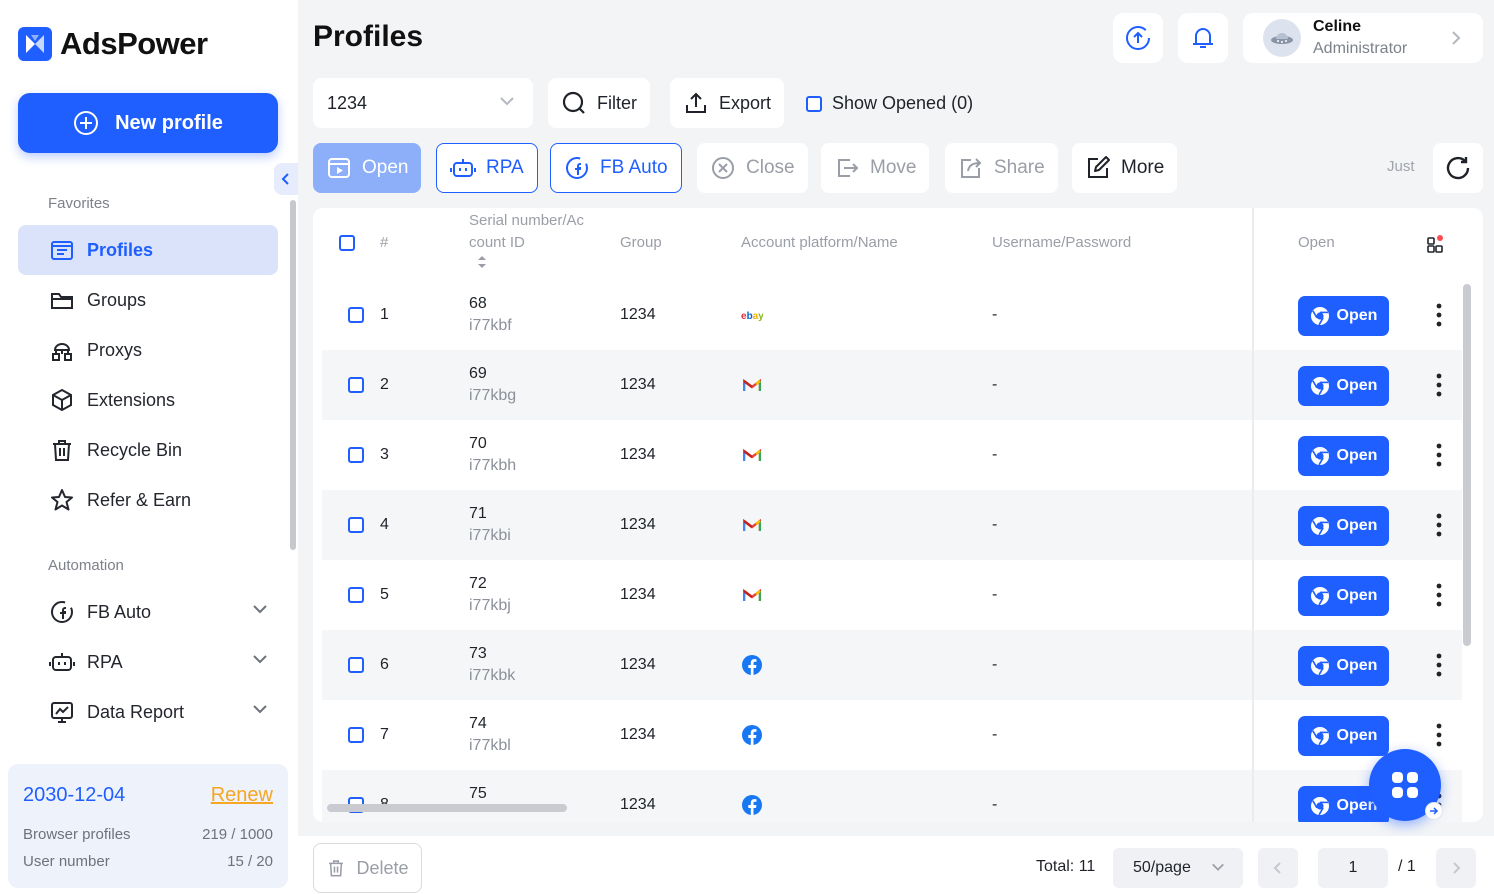  I want to click on row-serial-number: 71, so click(478, 513).